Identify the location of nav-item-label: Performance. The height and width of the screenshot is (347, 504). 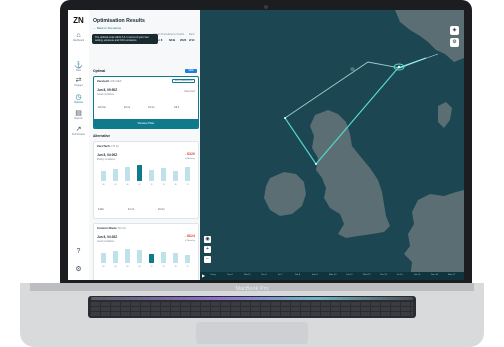
(78, 135).